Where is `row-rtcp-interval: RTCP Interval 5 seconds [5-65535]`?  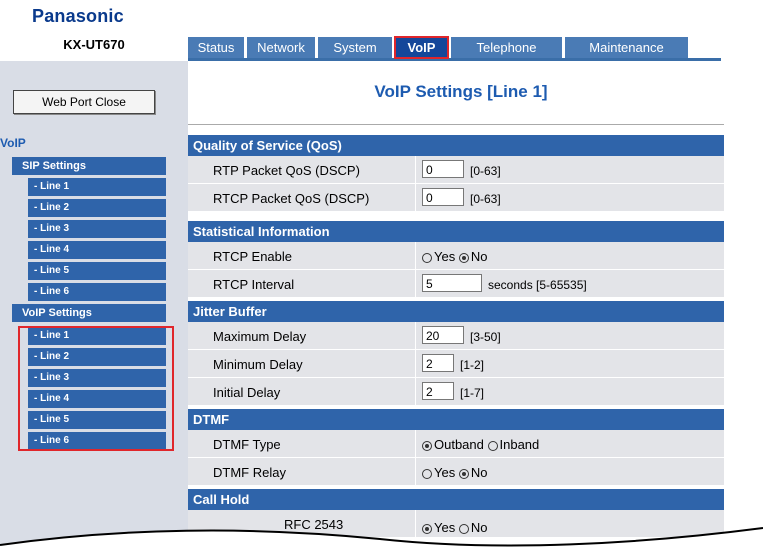
row-rtcp-interval: RTCP Interval 5 seconds [5-65535] is located at coordinates (456, 284).